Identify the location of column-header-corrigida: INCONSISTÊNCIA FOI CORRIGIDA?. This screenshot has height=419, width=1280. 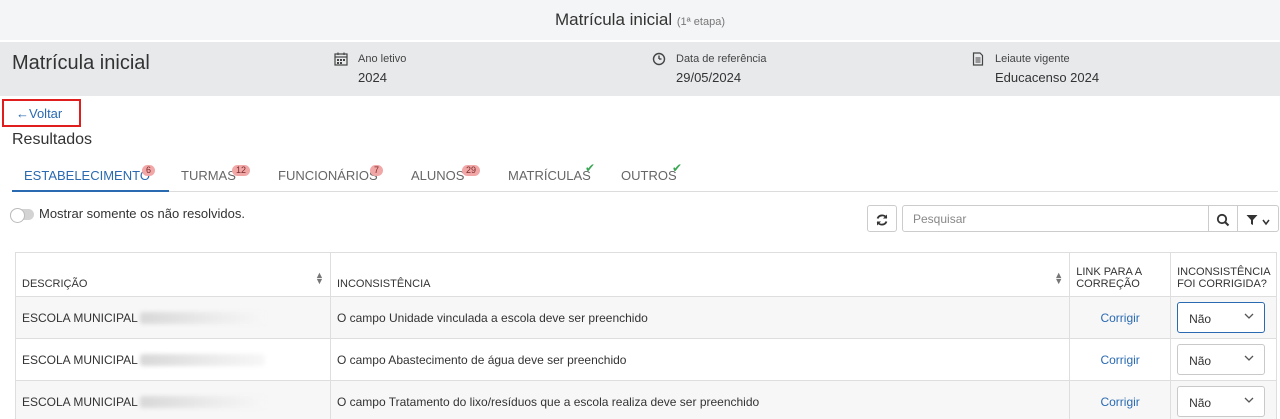
(1223, 274).